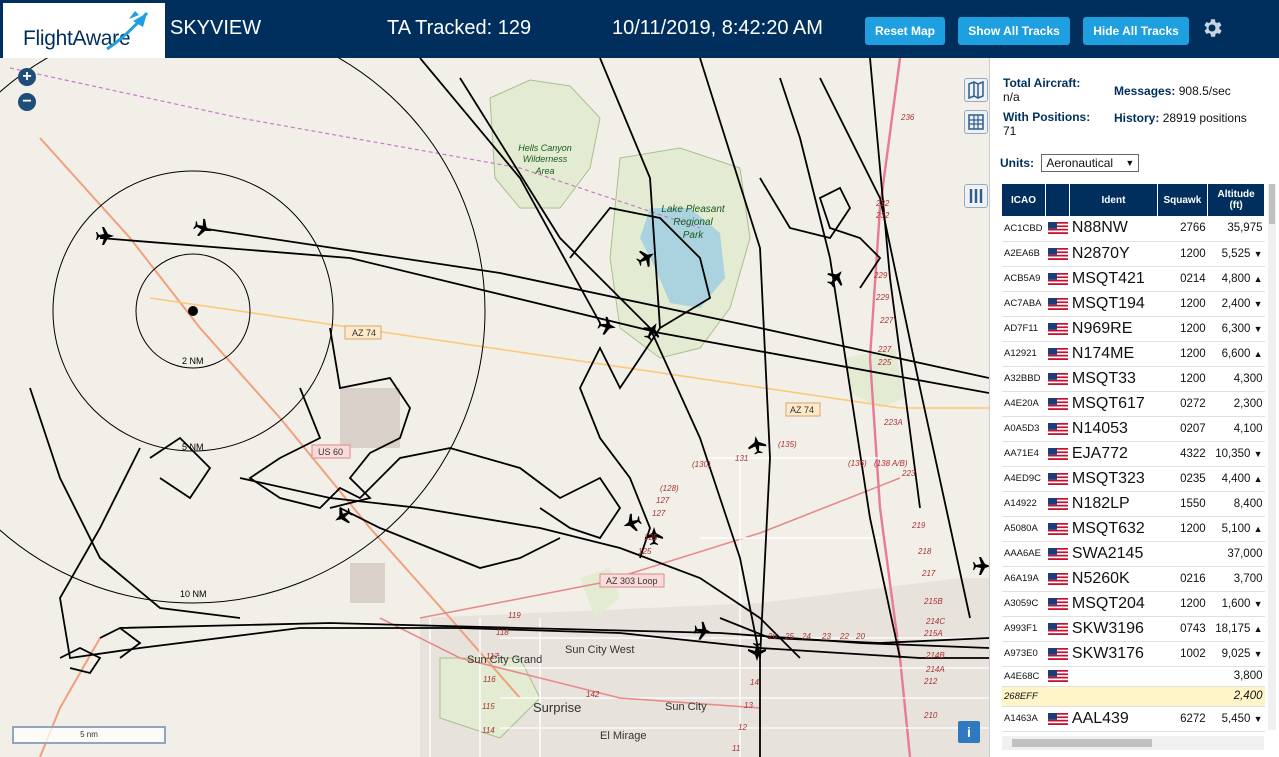 This screenshot has height=757, width=1279. Describe the element at coordinates (1090, 163) in the screenshot. I see `units-select: Aeronautical ▼` at that location.